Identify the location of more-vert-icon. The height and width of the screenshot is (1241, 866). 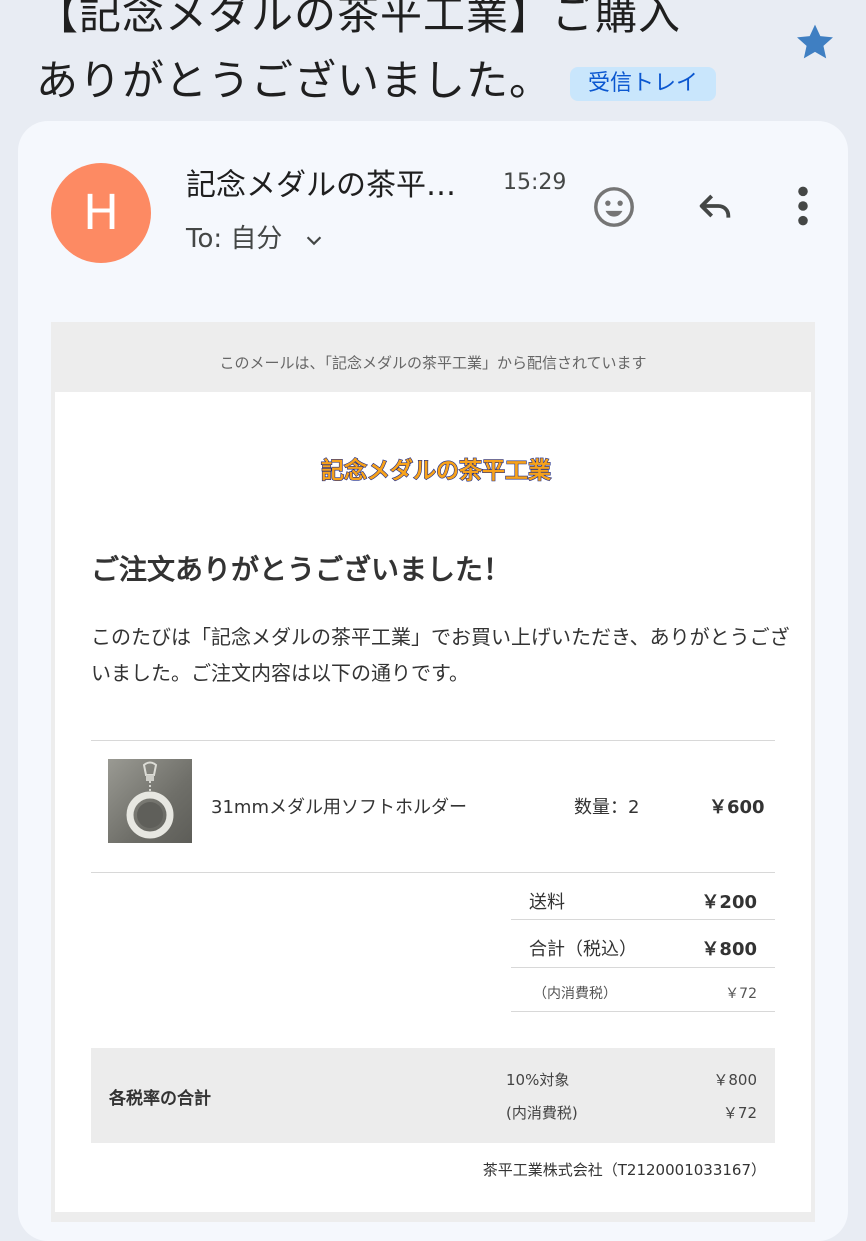
(803, 206).